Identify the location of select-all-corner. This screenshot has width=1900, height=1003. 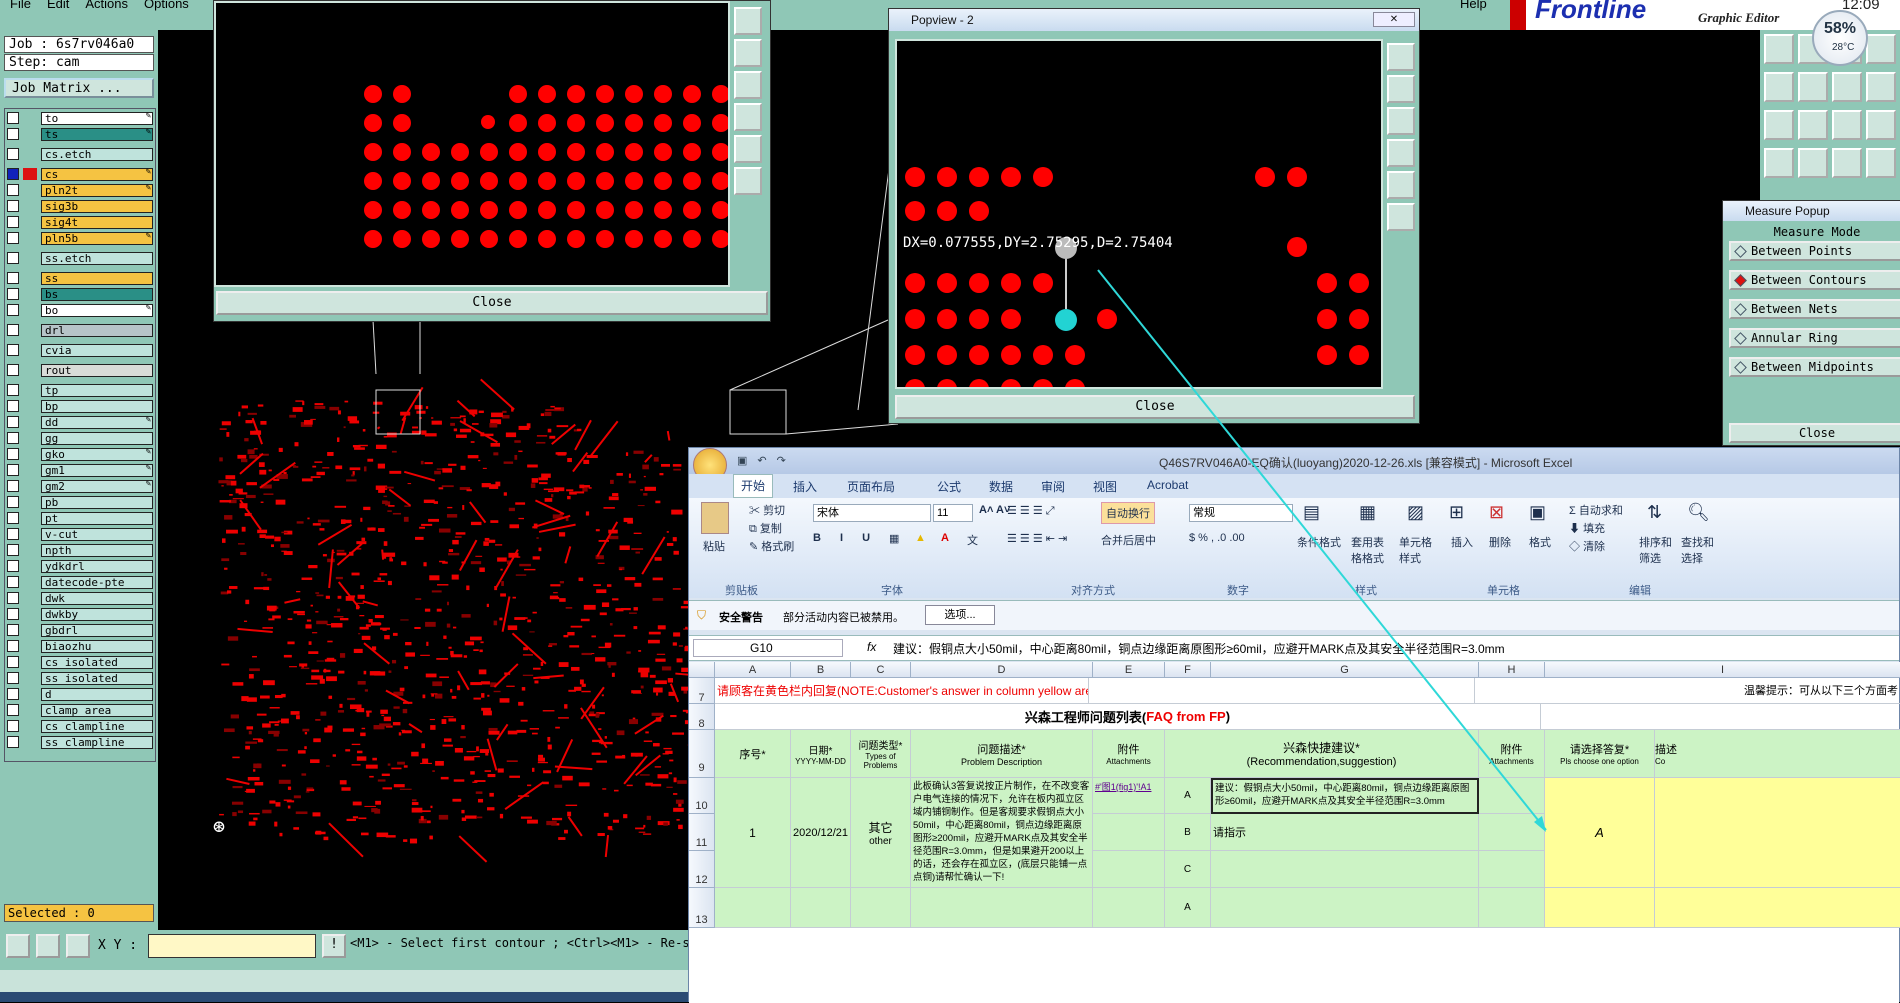
(702, 670).